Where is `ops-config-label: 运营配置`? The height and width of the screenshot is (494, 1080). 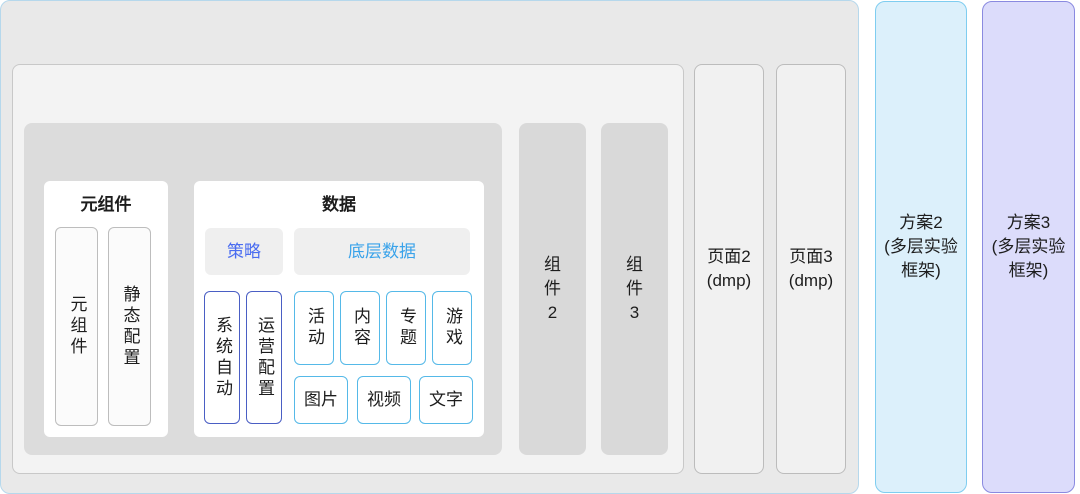 ops-config-label: 运营配置 is located at coordinates (264, 357).